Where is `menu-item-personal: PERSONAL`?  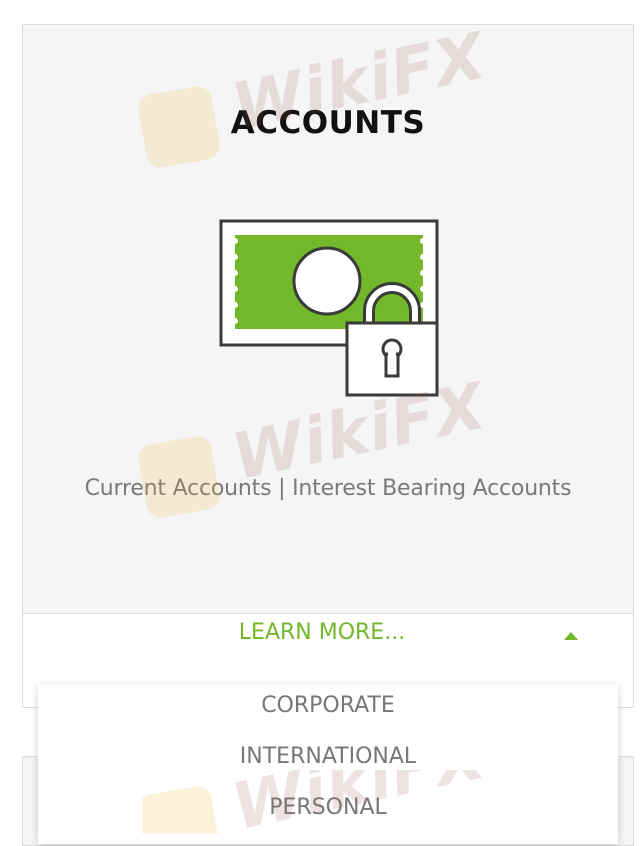
menu-item-personal: PERSONAL is located at coordinates (328, 811).